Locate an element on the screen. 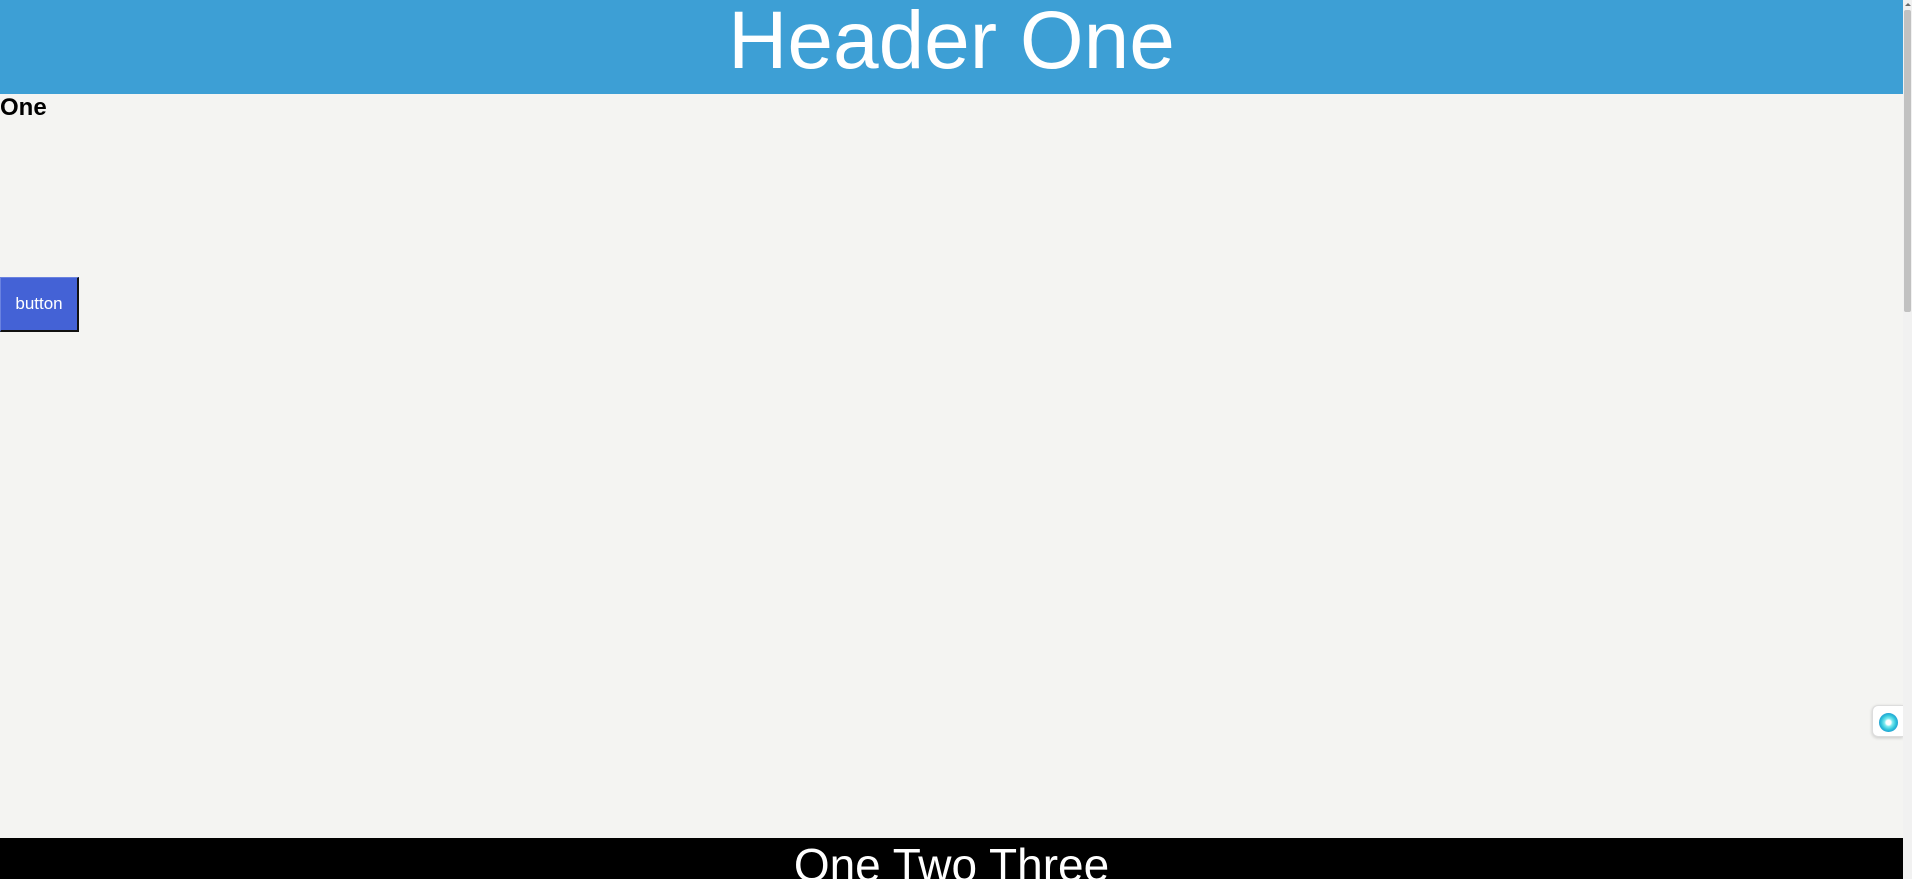 Image resolution: width=1912 pixels, height=879 pixels. section-heading: One is located at coordinates (23, 107).